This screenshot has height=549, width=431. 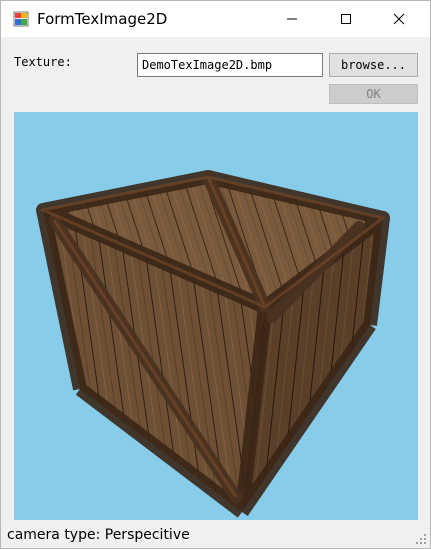 I want to click on texture-path-input: DemoTexImage2D.bmp, so click(x=230, y=65).